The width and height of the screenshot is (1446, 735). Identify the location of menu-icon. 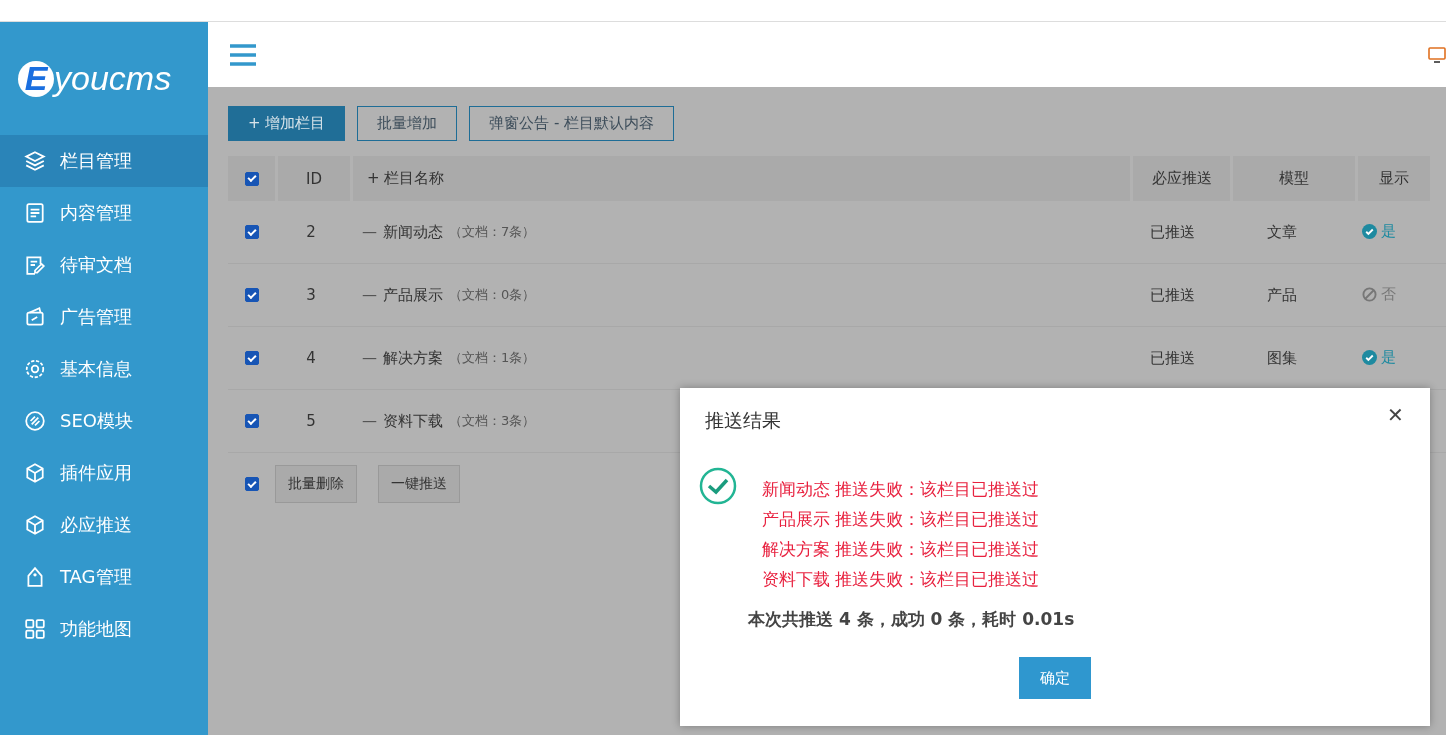
(243, 54).